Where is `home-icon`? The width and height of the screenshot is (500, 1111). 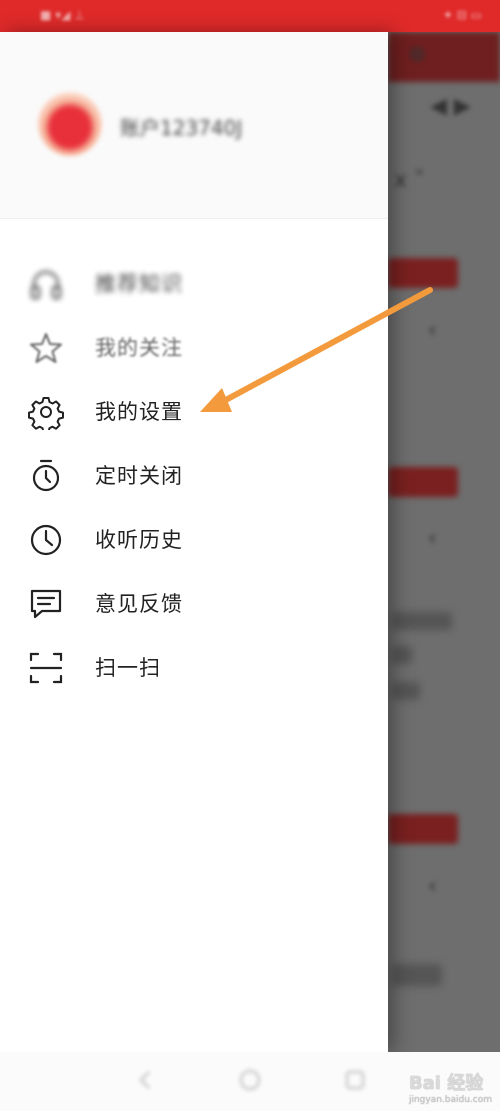 home-icon is located at coordinates (250, 1080).